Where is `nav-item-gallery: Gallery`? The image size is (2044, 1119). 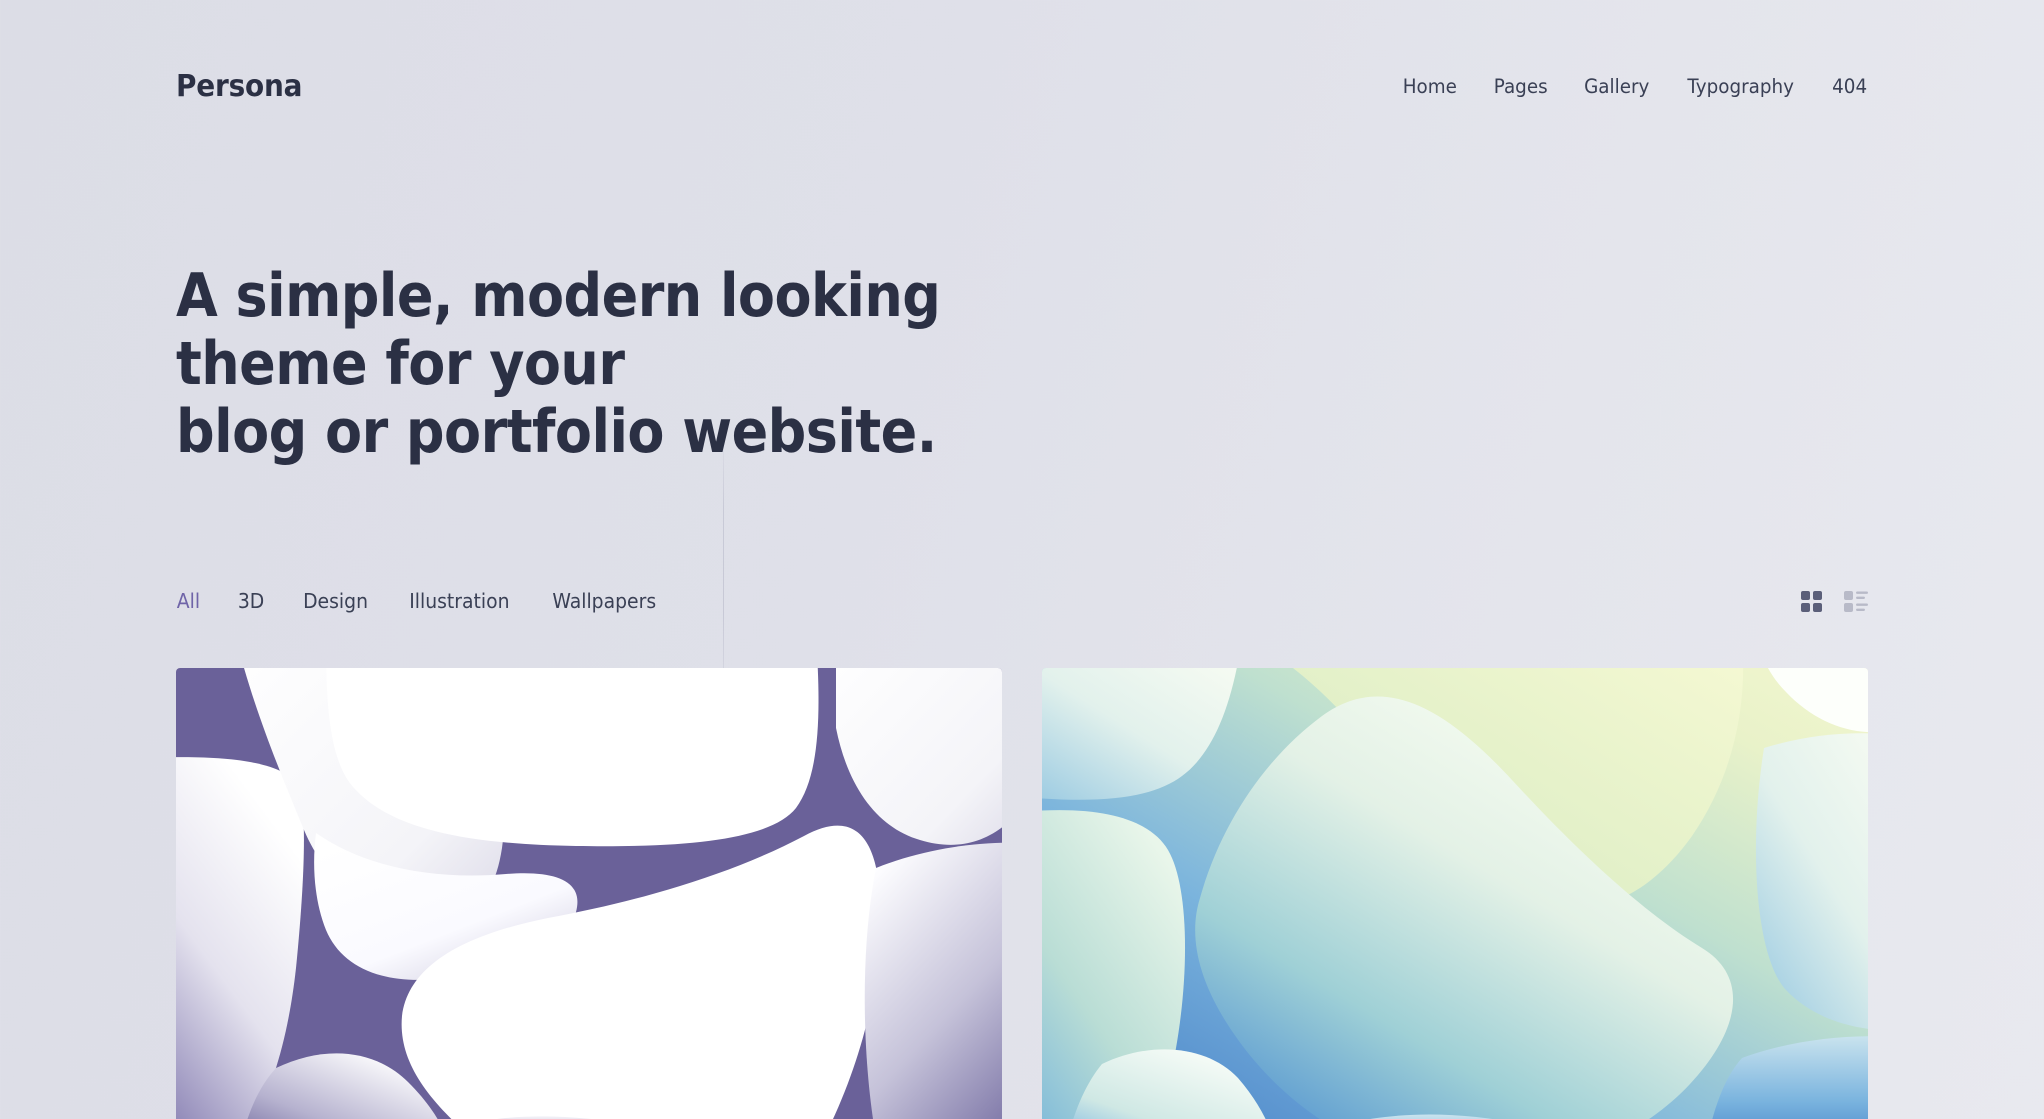 nav-item-gallery: Gallery is located at coordinates (1616, 86).